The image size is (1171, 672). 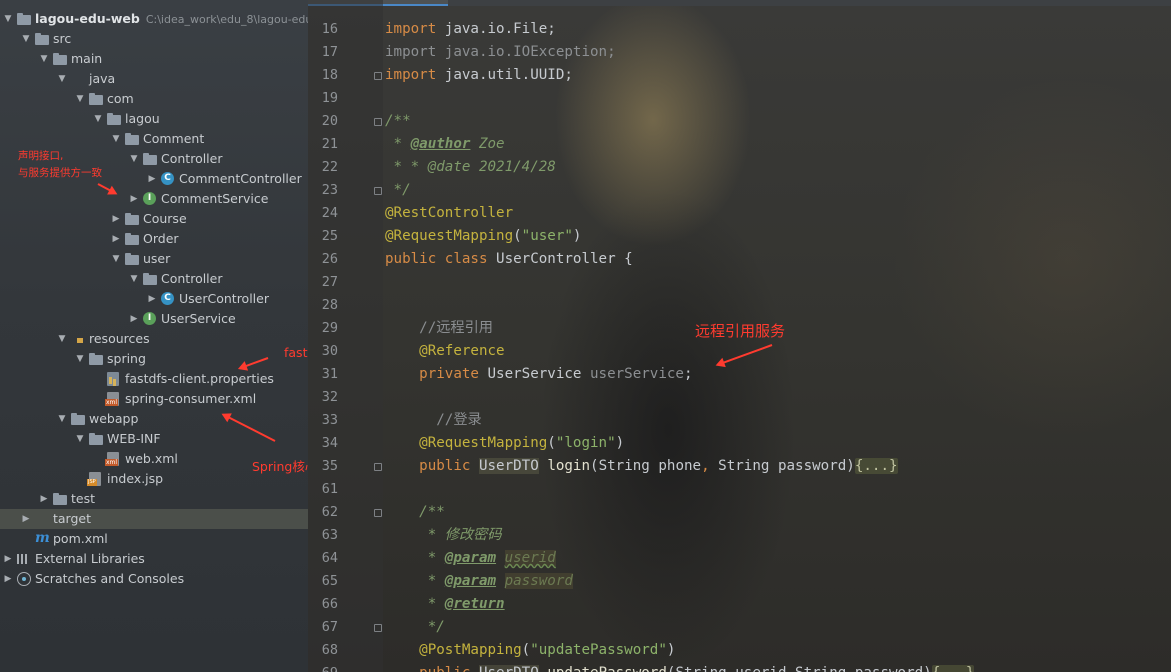 What do you see at coordinates (154, 319) in the screenshot?
I see `tree-node-userservice: ▶ I UserService` at bounding box center [154, 319].